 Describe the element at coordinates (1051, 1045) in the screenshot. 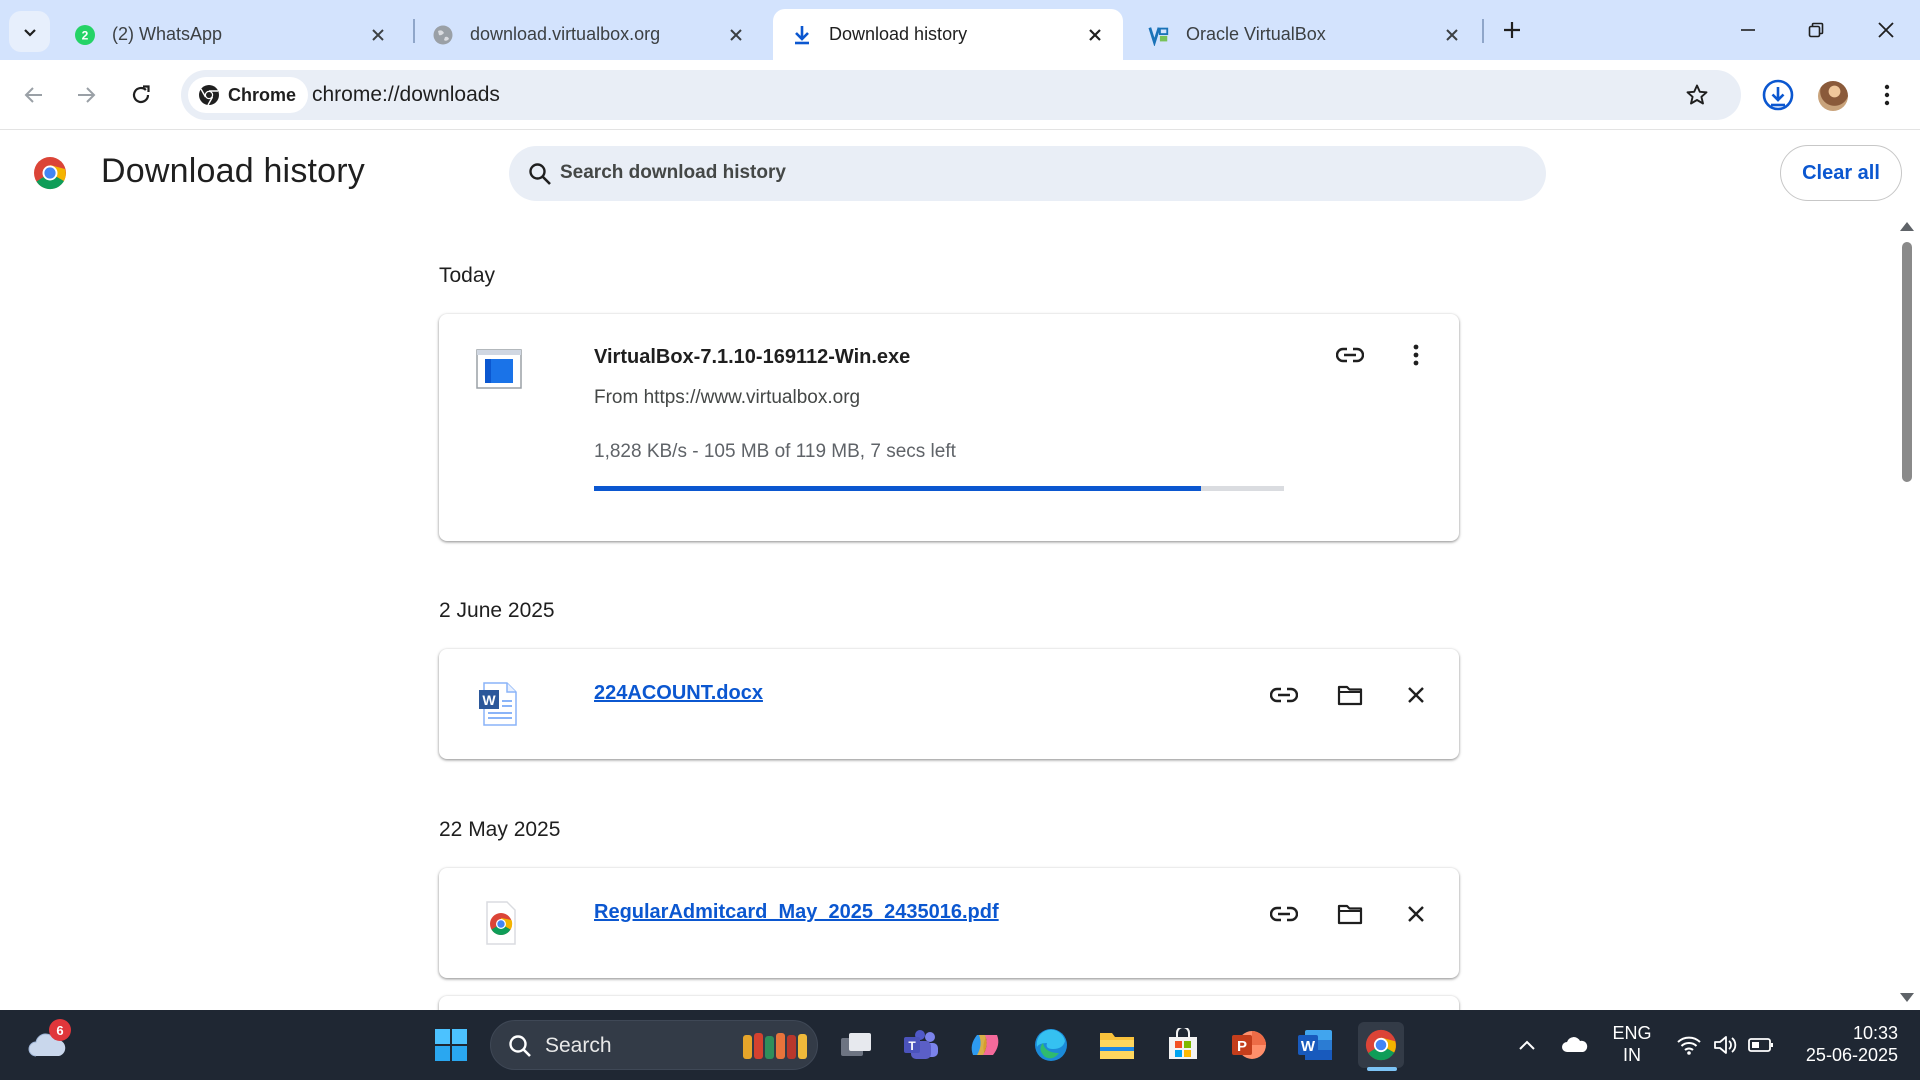

I see `edge-app` at that location.